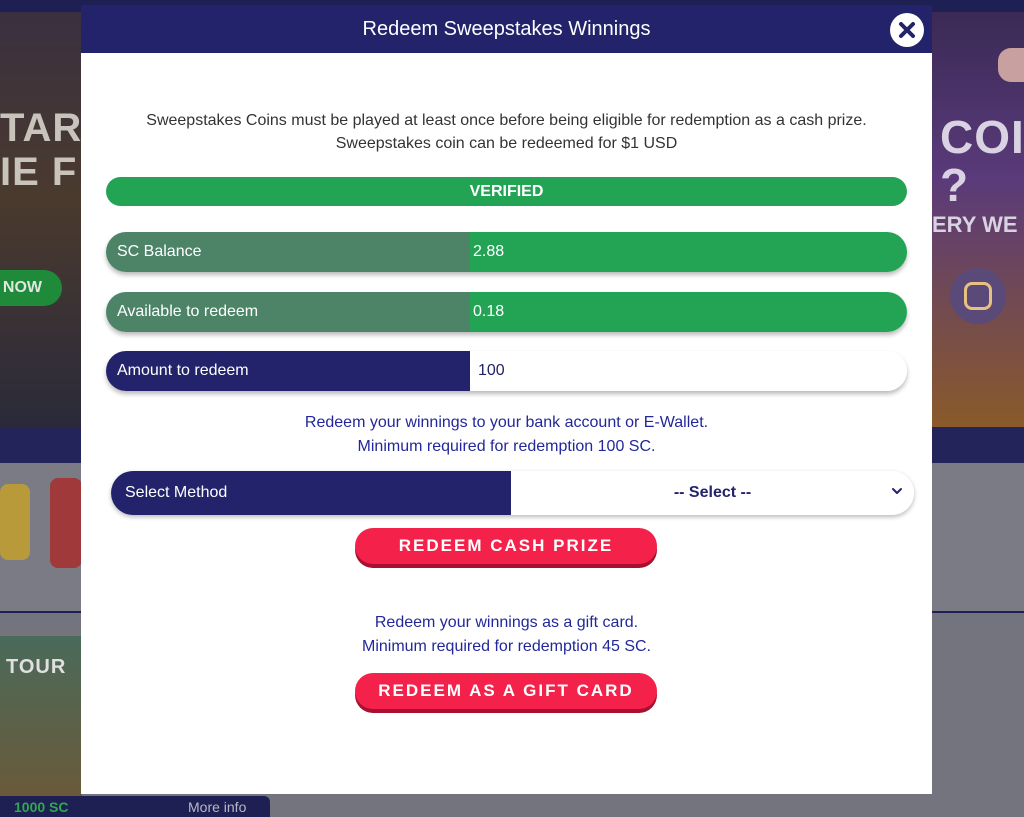  I want to click on background-play-now-button: NOW, so click(31, 288).